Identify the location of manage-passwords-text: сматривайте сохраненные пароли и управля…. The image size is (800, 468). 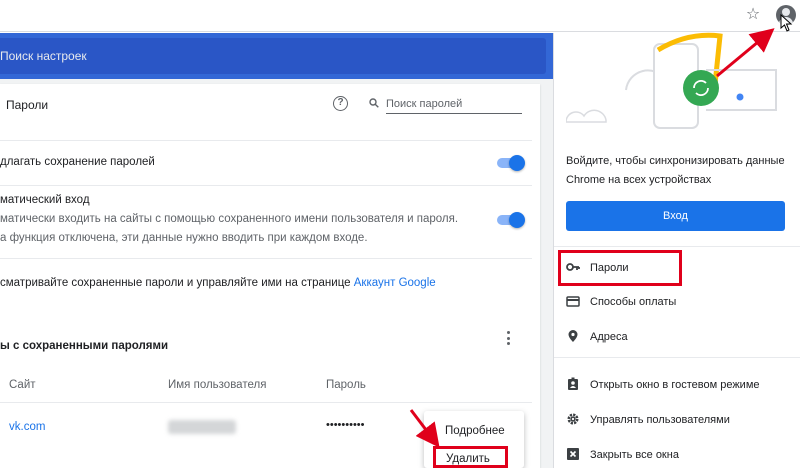
(218, 283).